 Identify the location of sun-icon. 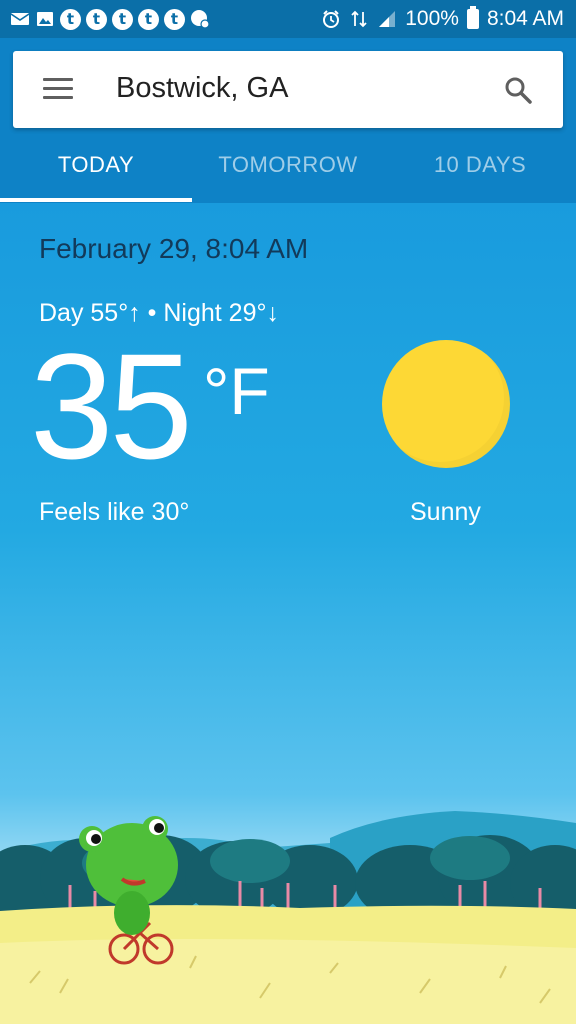
(446, 404).